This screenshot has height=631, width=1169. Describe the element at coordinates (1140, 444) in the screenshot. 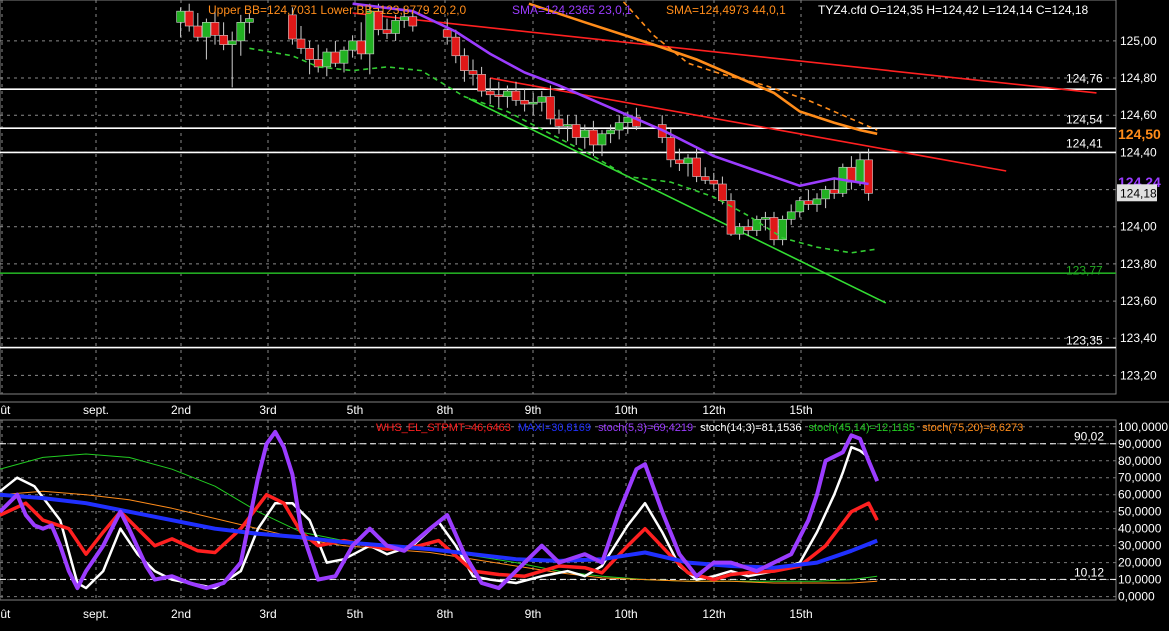

I see `oscillator-tick-label: 90,0000` at that location.